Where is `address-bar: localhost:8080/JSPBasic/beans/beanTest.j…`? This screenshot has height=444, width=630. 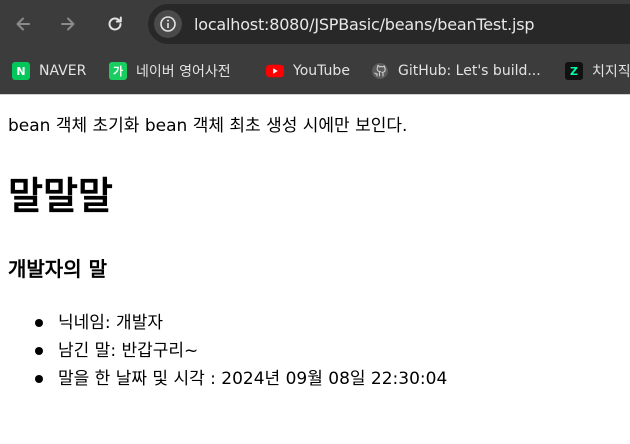 address-bar: localhost:8080/JSPBasic/beans/beanTest.j… is located at coordinates (389, 24).